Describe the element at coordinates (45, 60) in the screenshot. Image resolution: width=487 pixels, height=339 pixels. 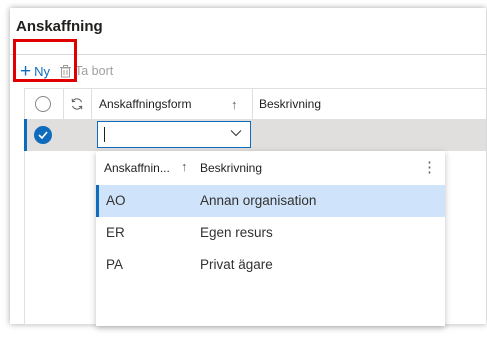
I see `highlight-box` at that location.